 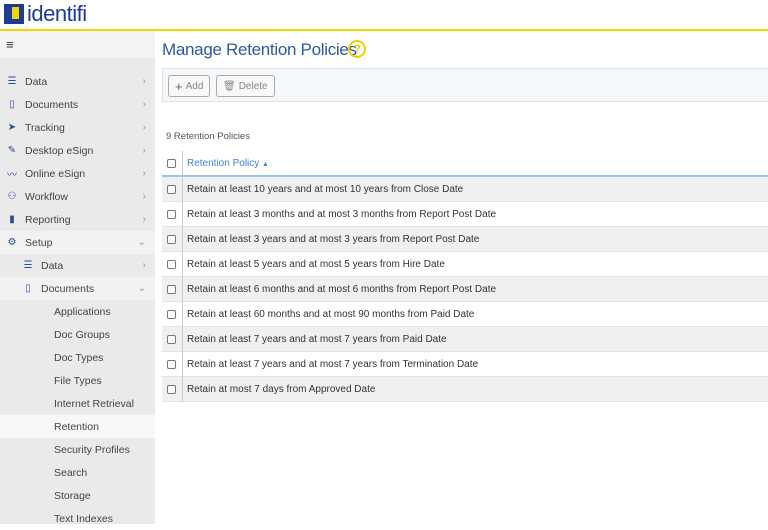 What do you see at coordinates (77, 150) in the screenshot?
I see `sidebar-item-desktop-esign: ✎ Desktop eSign ›` at bounding box center [77, 150].